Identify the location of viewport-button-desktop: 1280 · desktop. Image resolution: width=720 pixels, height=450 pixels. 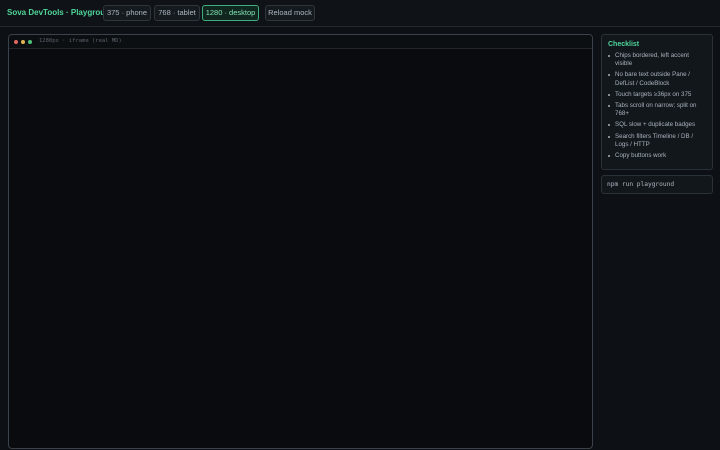
(230, 13).